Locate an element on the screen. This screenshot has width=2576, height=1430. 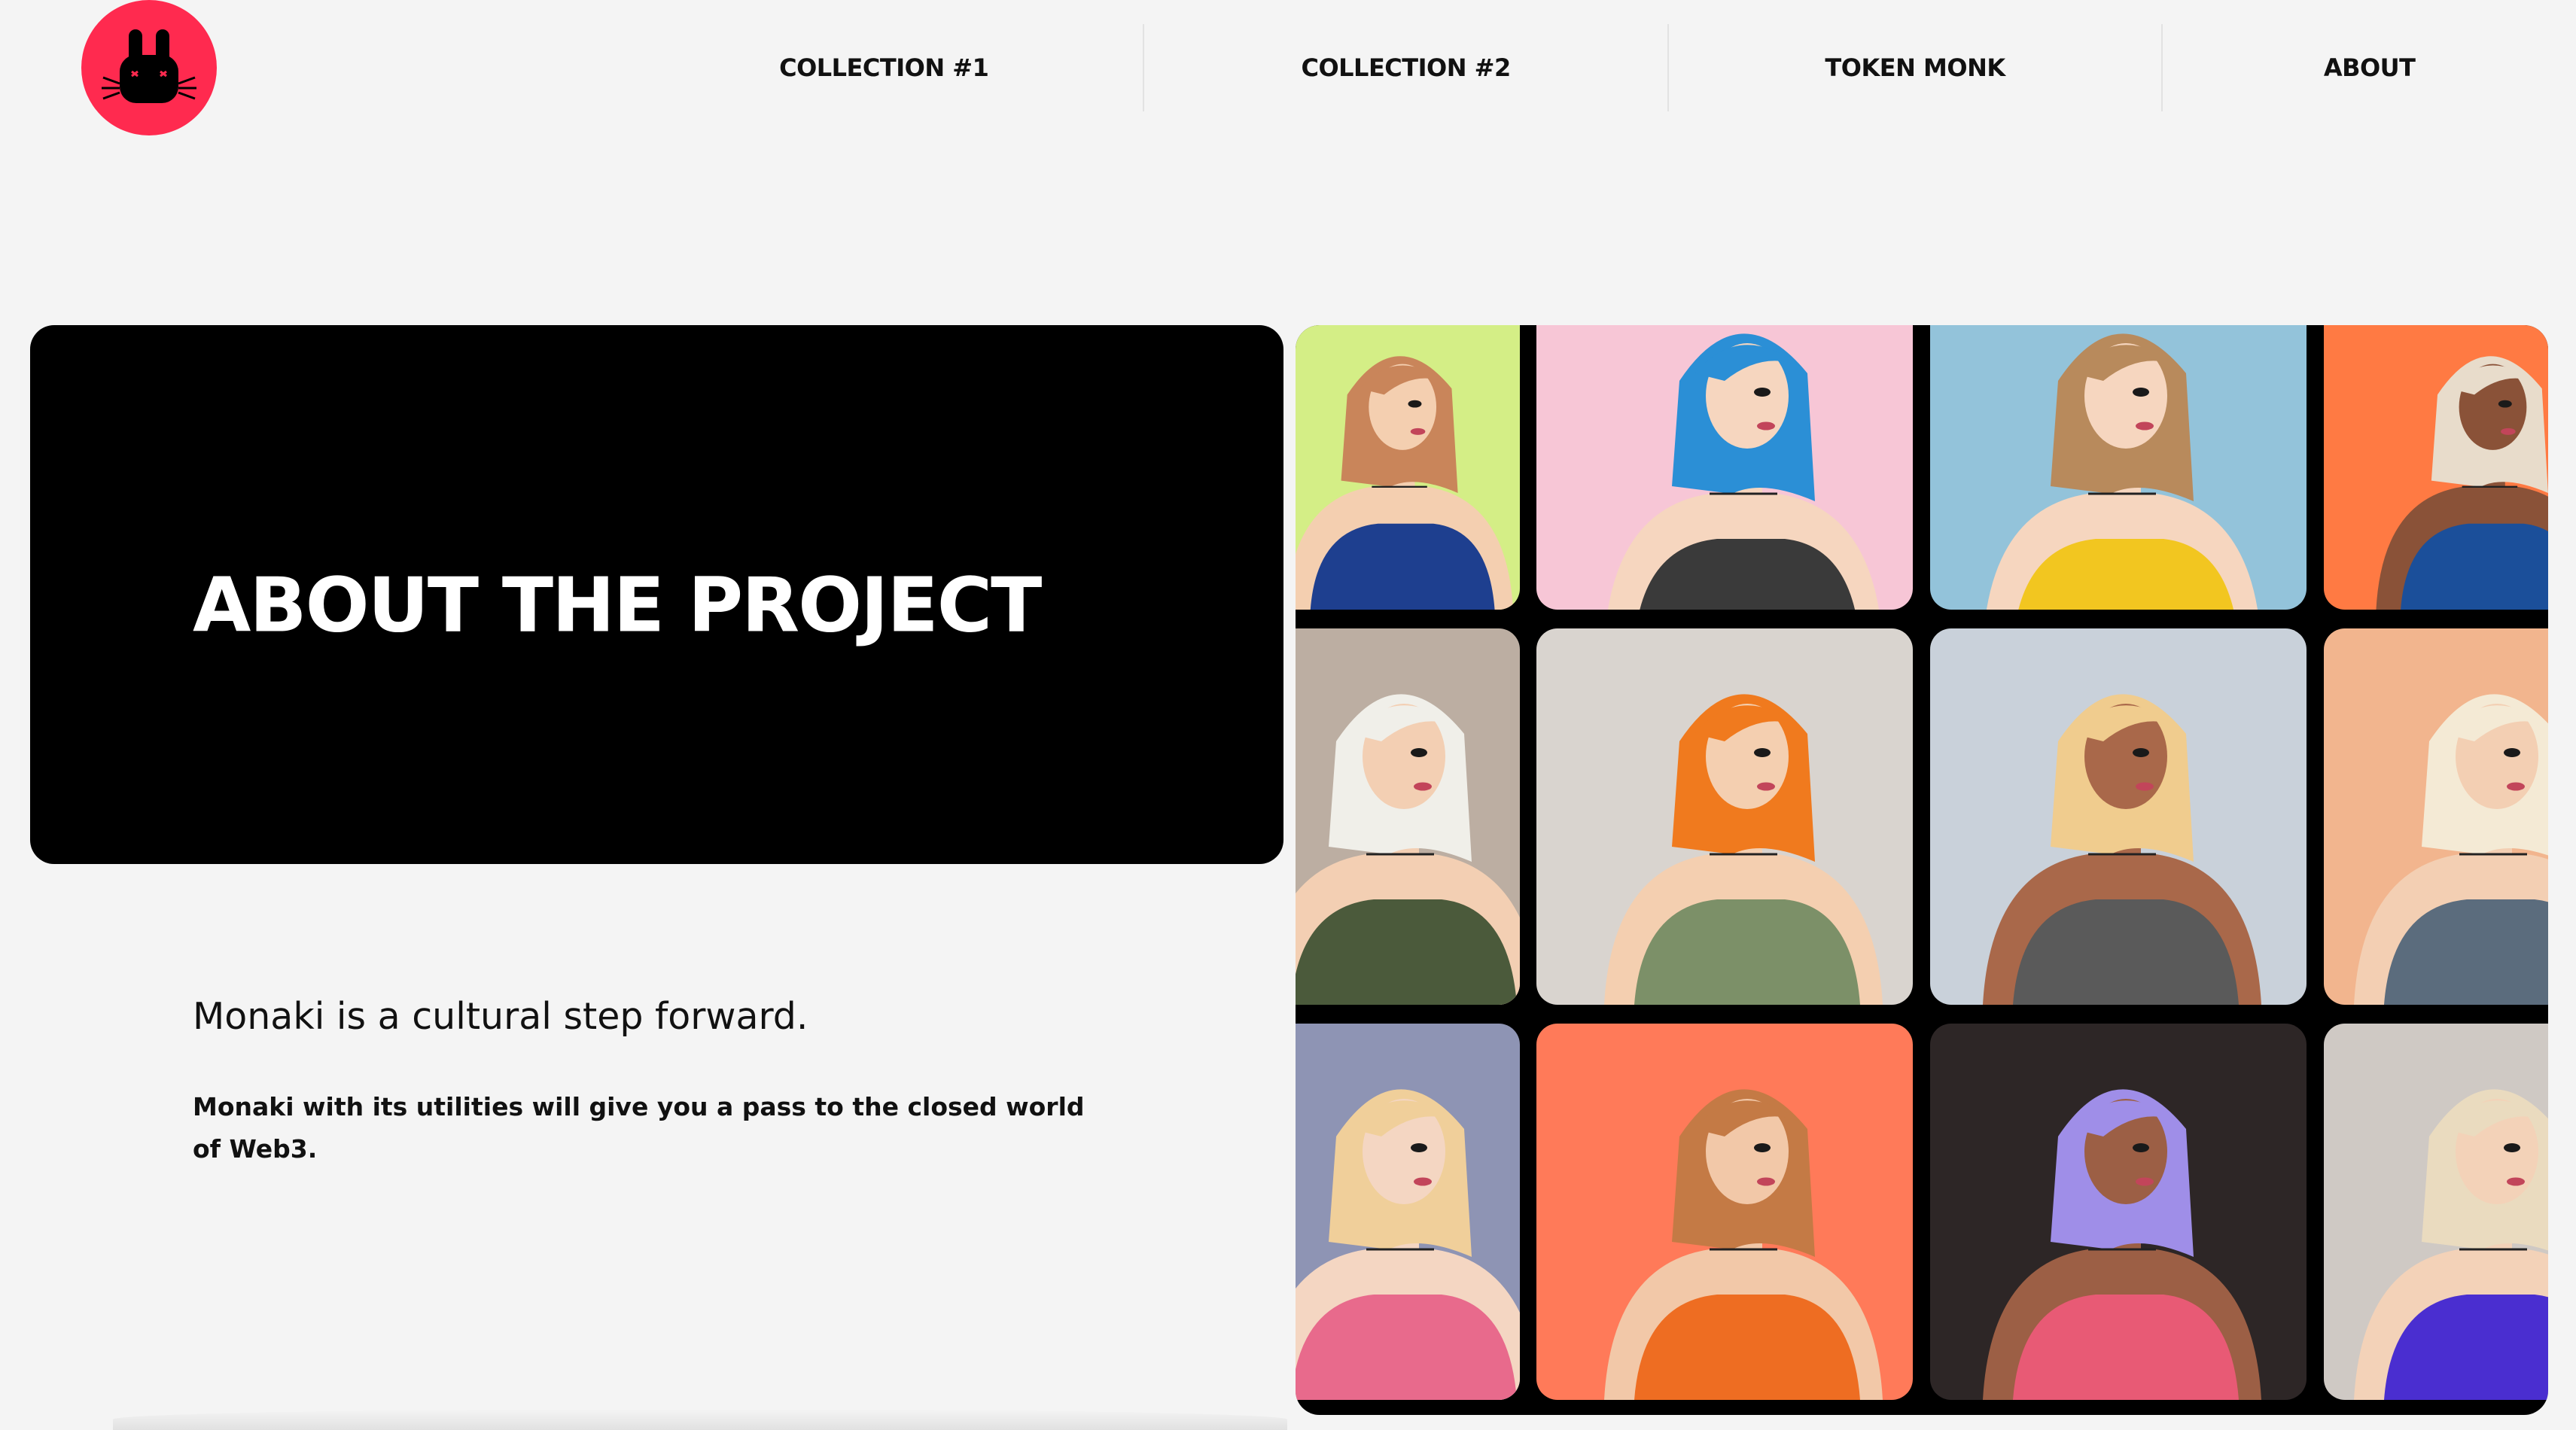
brand-logo is located at coordinates (149, 68).